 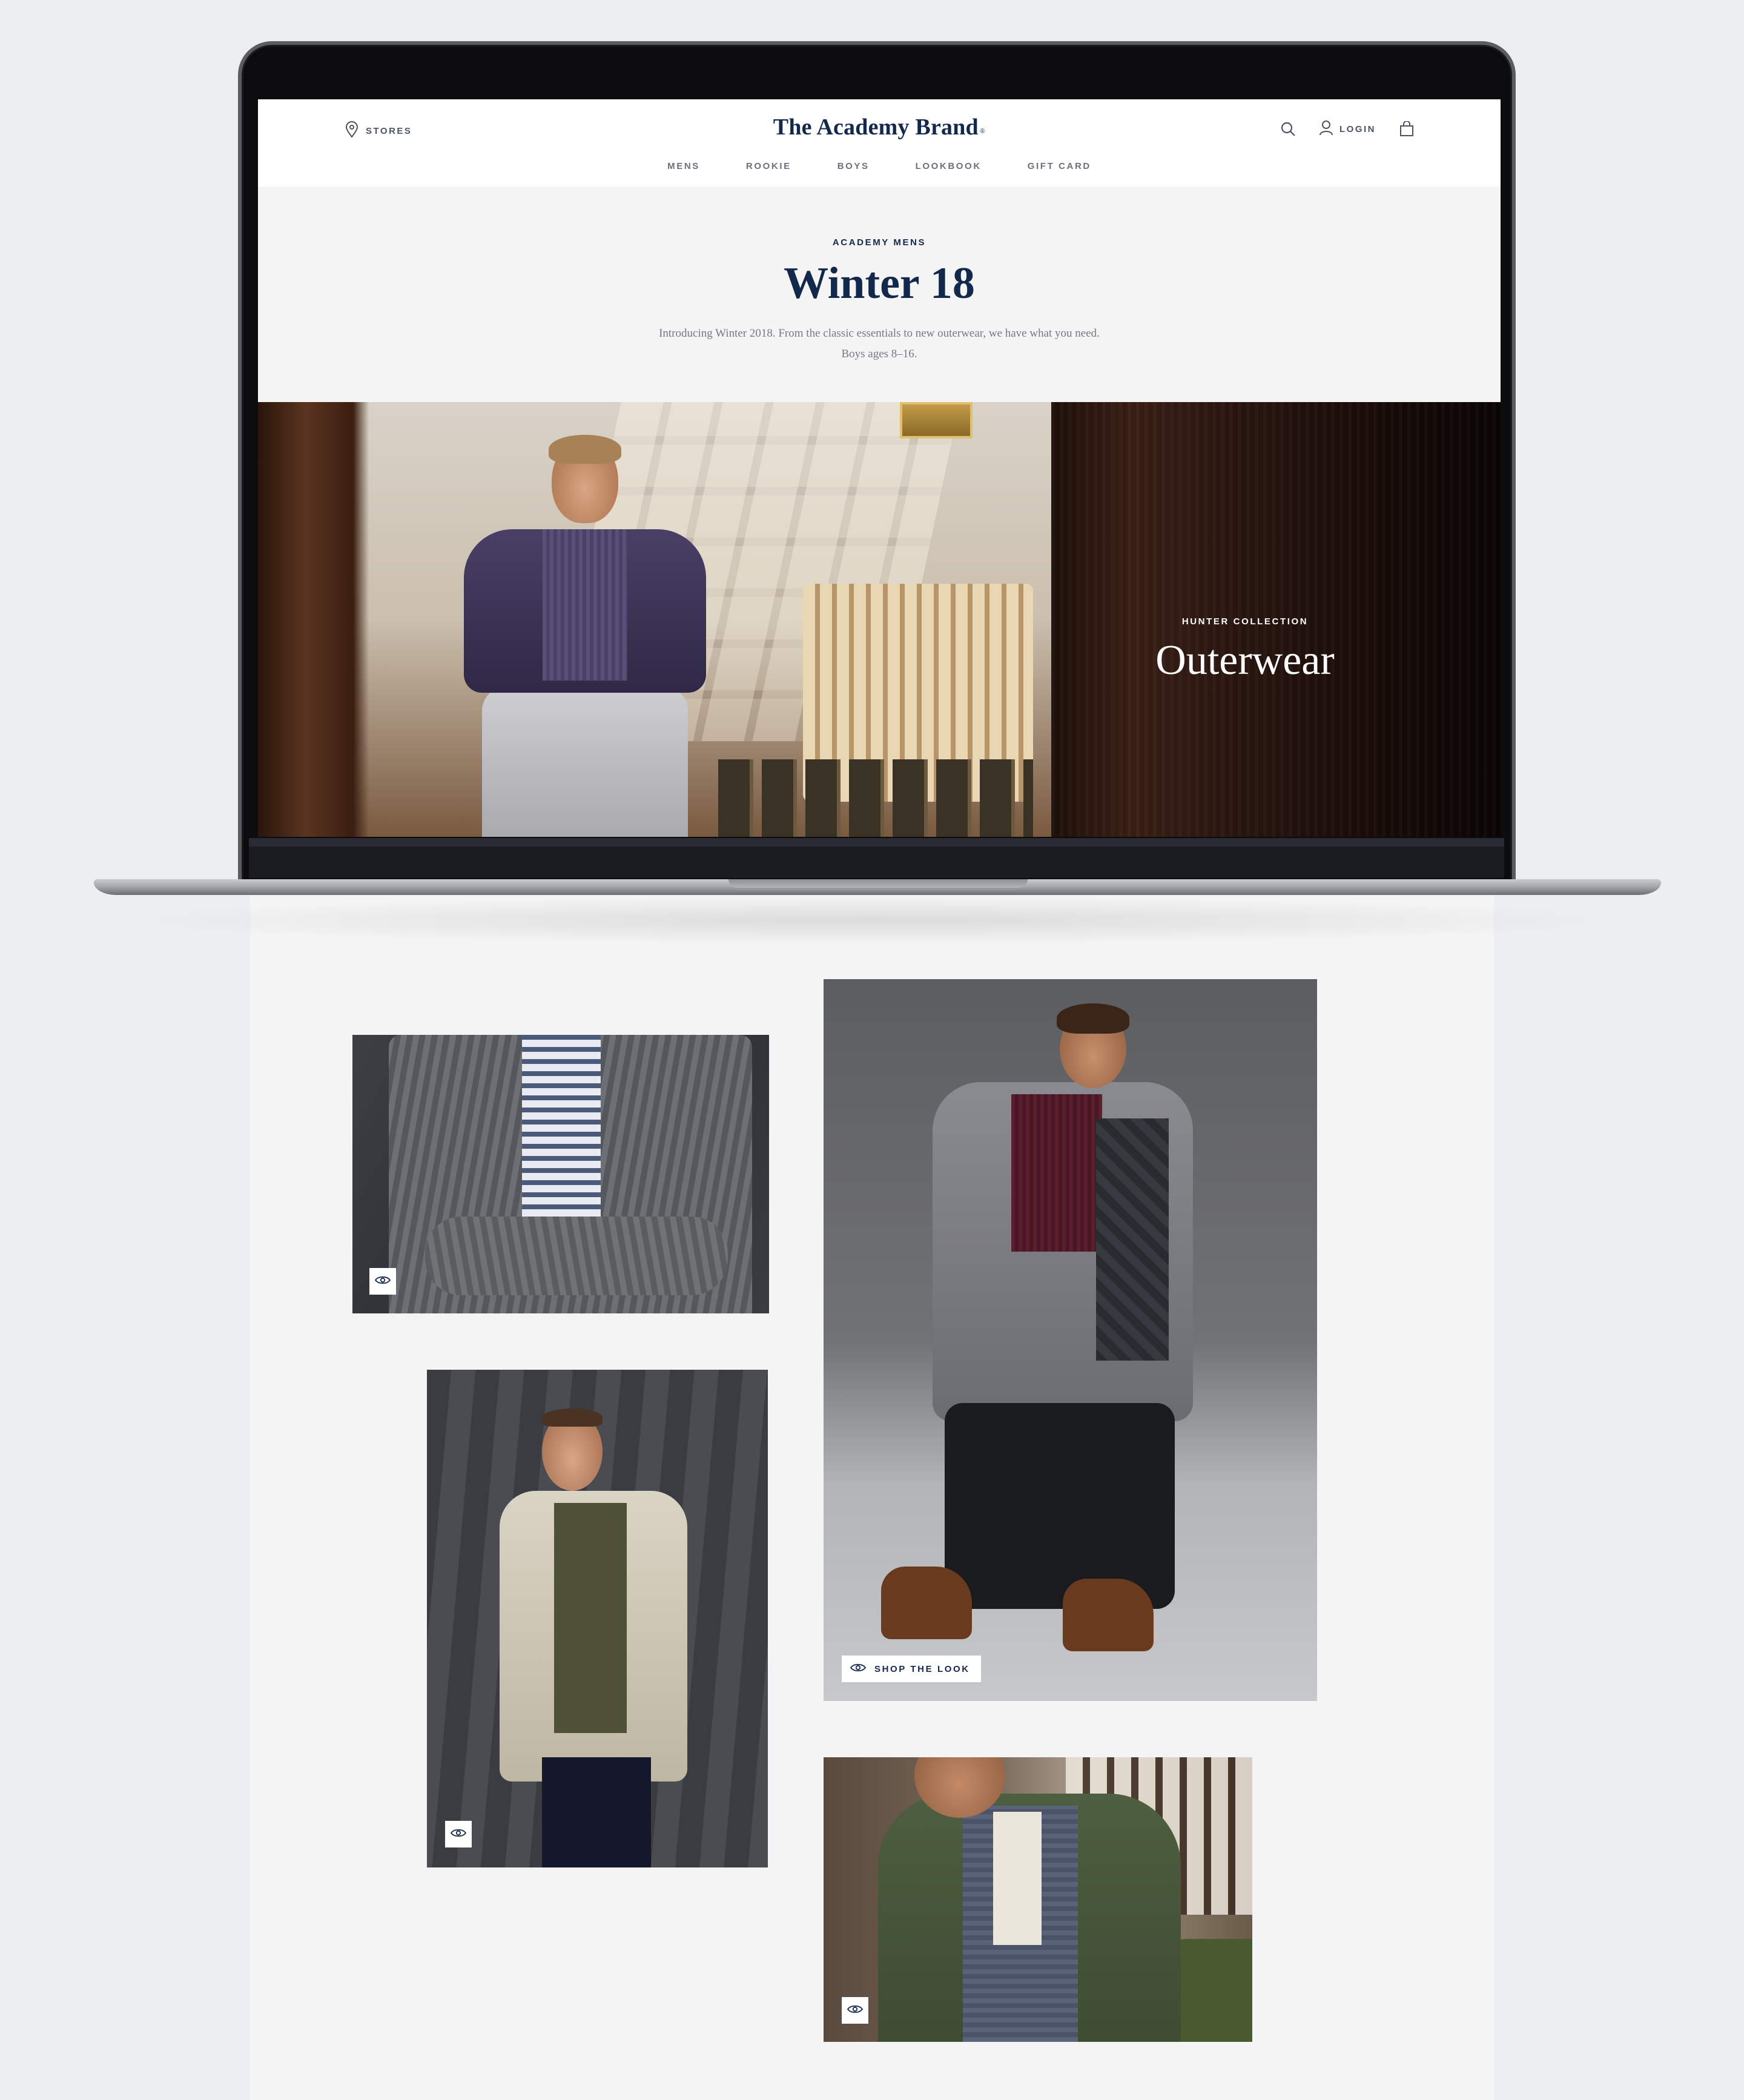 I want to click on model-pants, so click(x=585, y=762).